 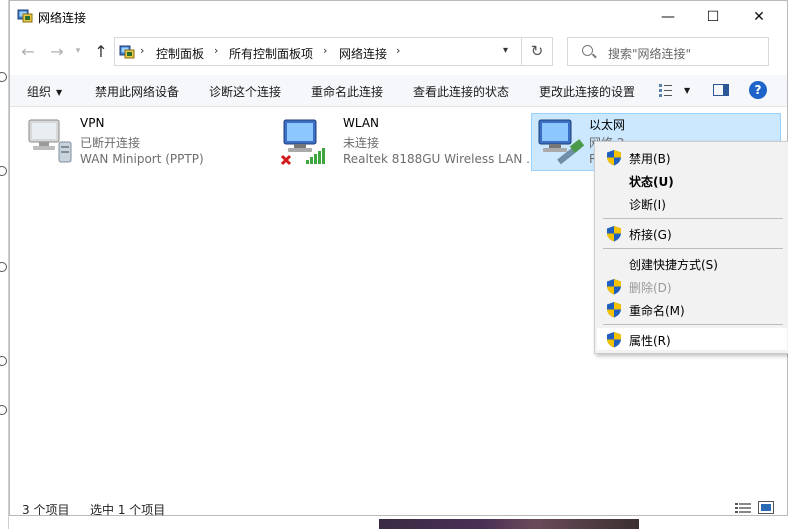 I want to click on change-settings-button: 更改此连接的设置, so click(x=587, y=91).